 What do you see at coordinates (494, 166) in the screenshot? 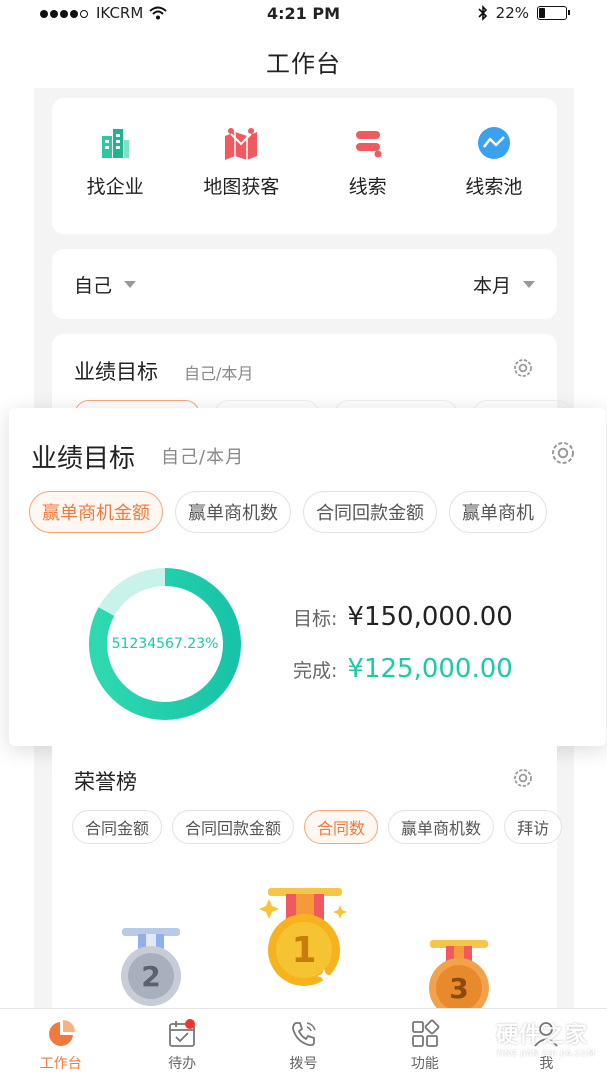
I see `quick-action-leads-pool: 线索池` at bounding box center [494, 166].